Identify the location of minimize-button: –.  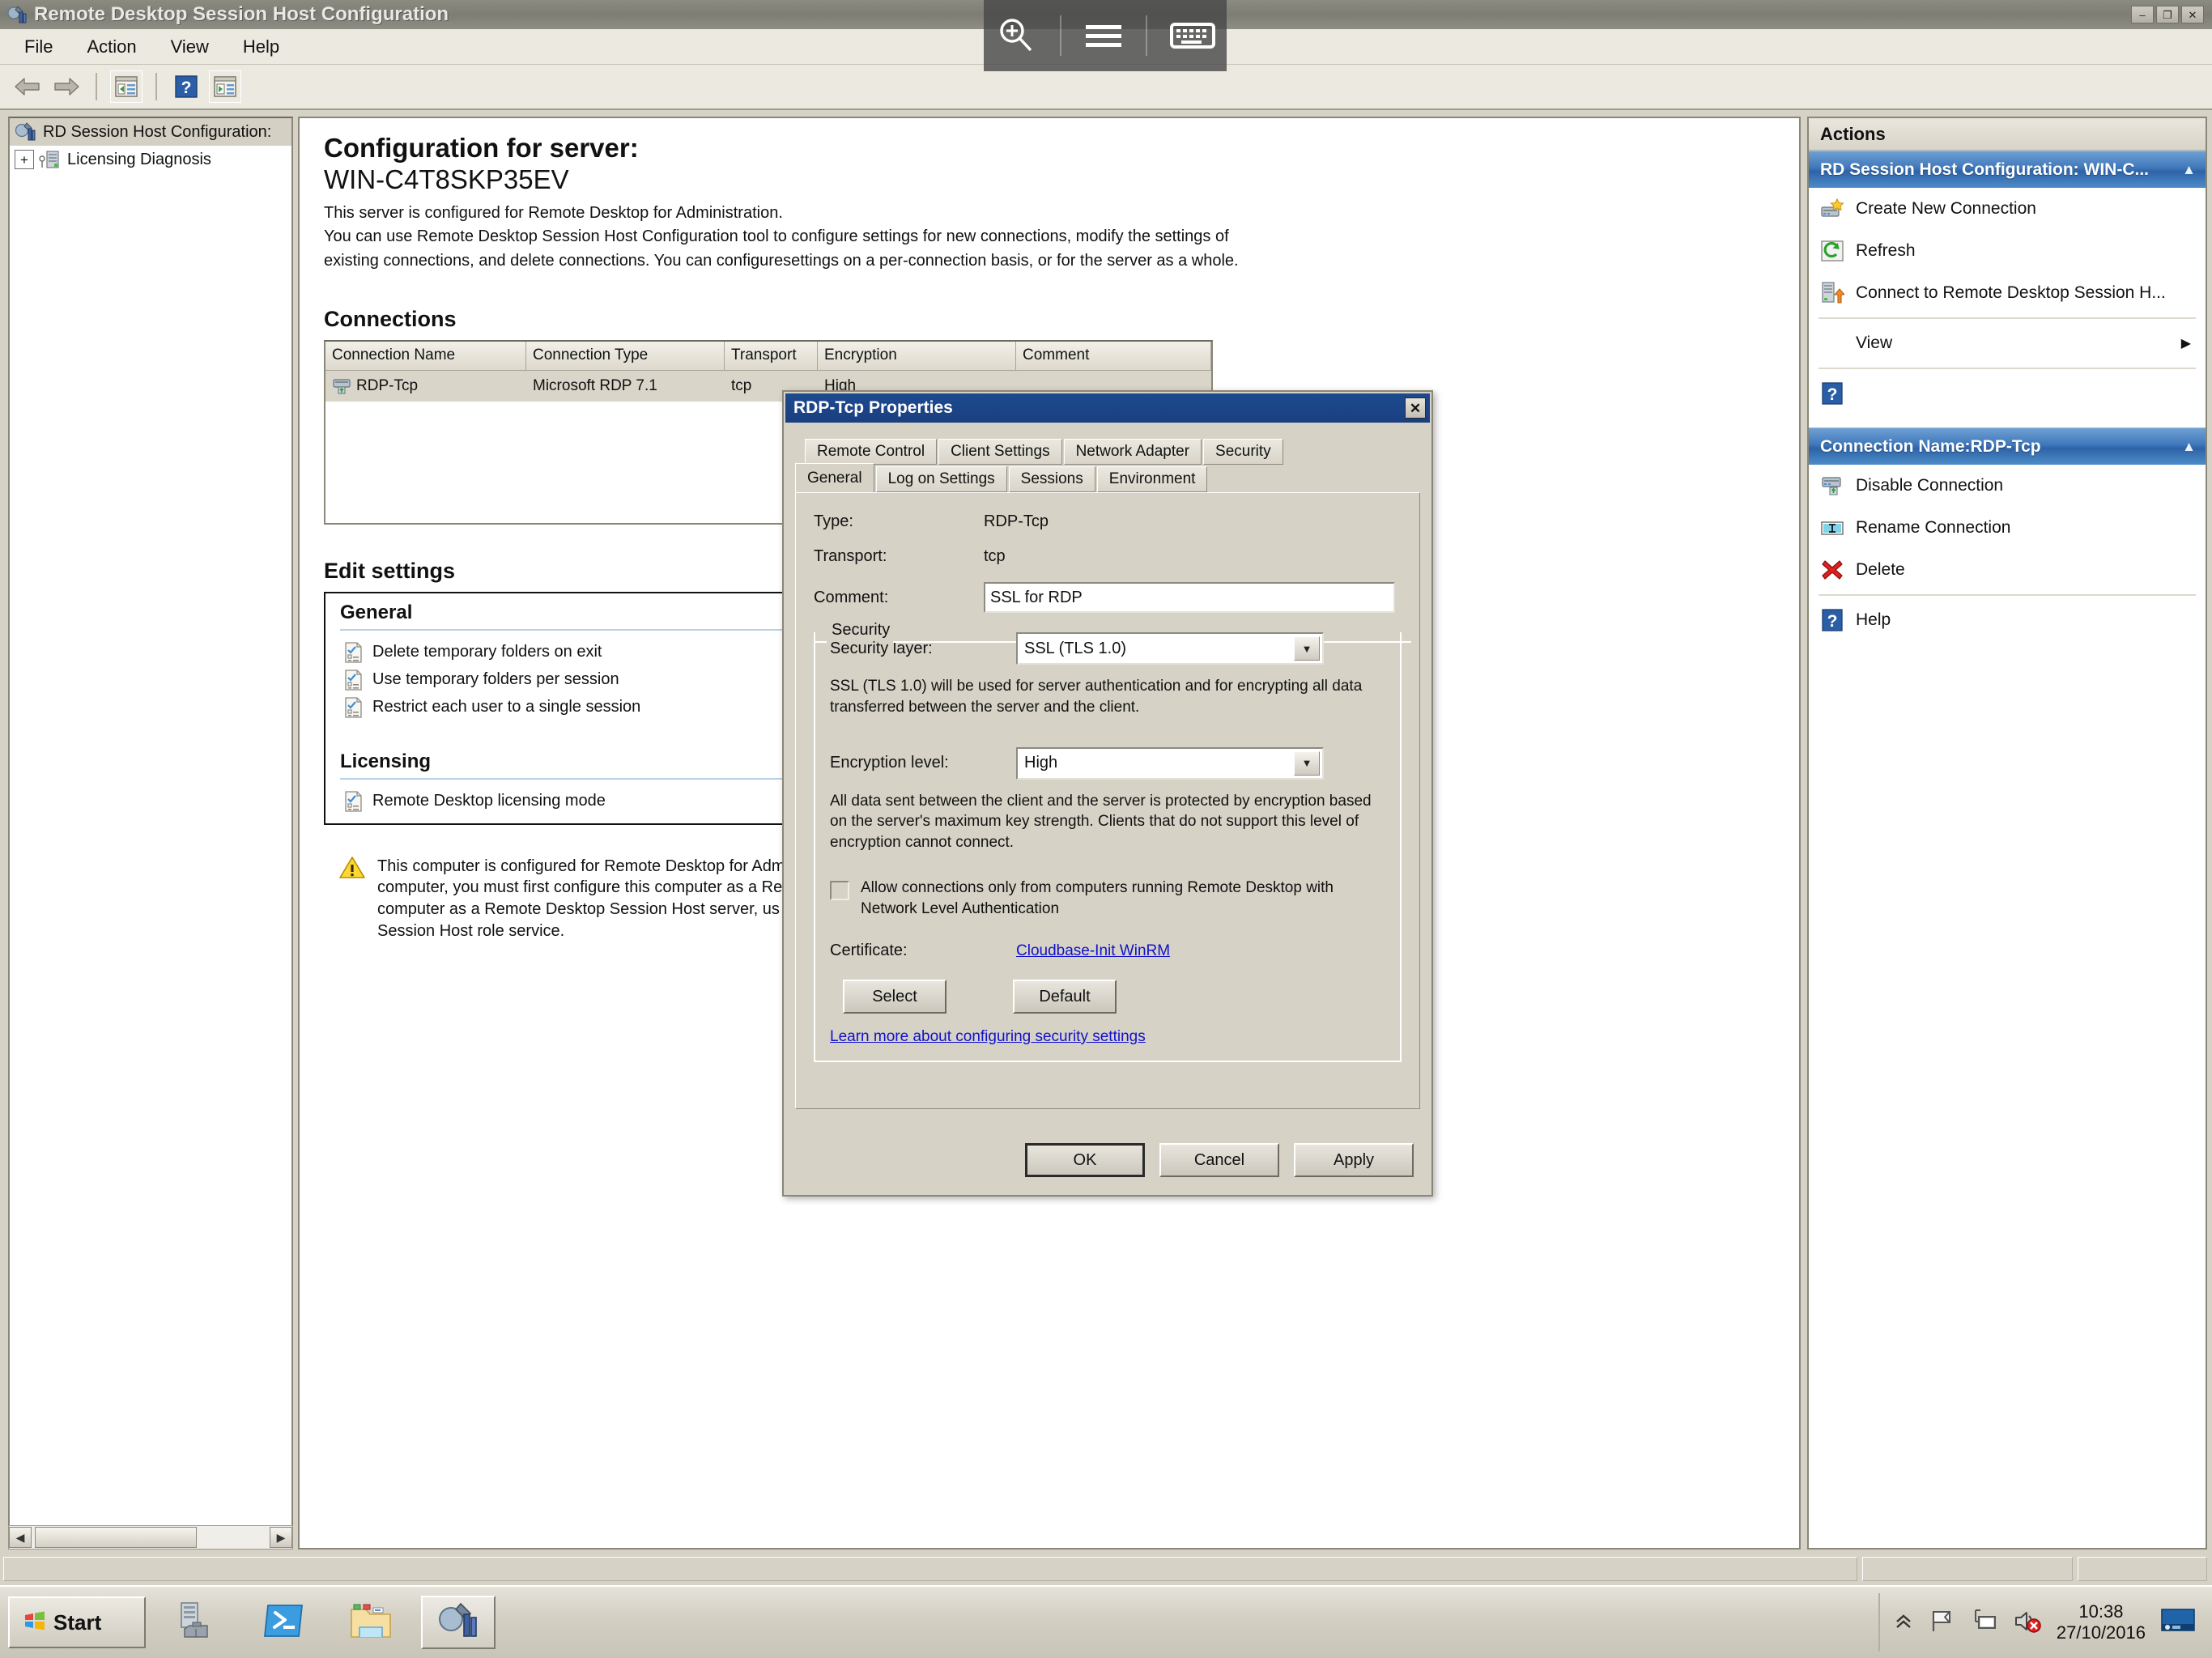
(2143, 14).